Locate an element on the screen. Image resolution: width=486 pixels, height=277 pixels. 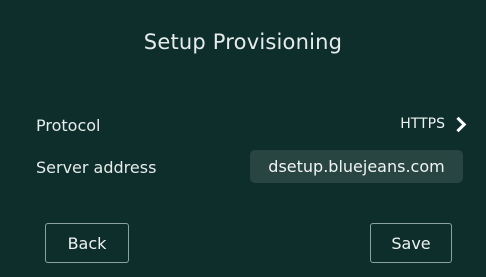
server-address-field: dsetup.bluejeans.com is located at coordinates (356, 166).